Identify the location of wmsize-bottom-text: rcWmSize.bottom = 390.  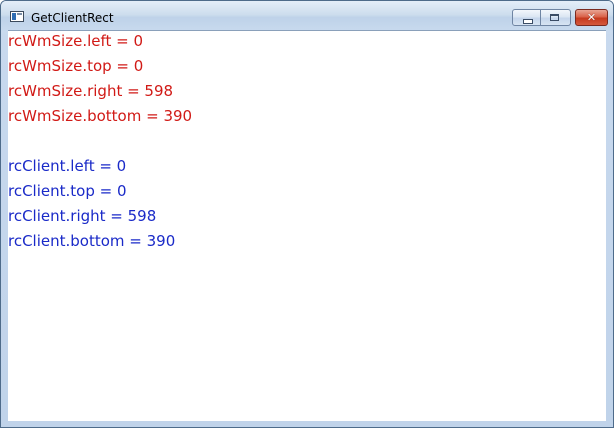
(100, 116).